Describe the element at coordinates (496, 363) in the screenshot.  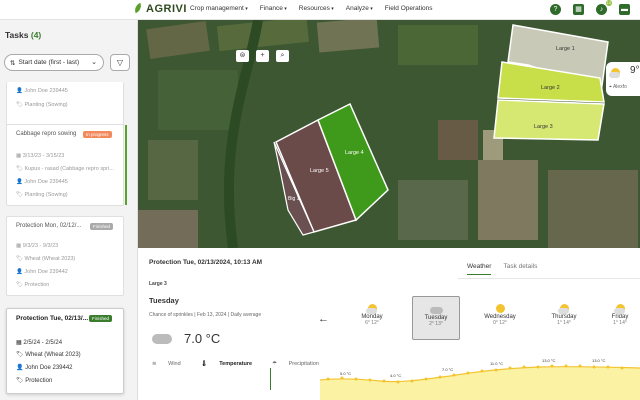
I see `graph-label: 11.0 °C` at that location.